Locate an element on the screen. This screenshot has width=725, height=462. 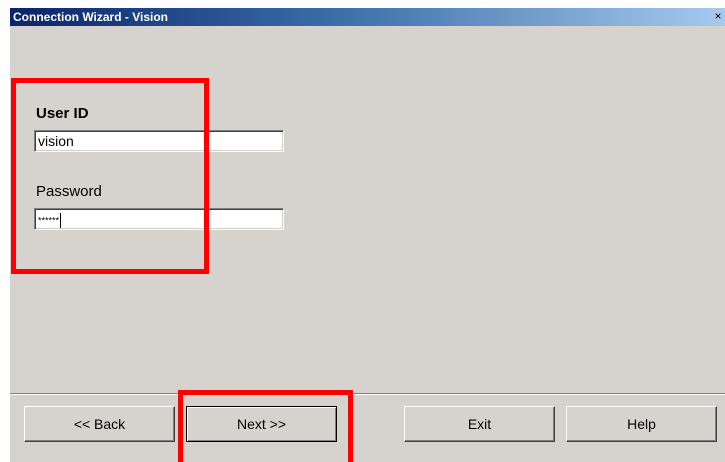
user-id-input: vision is located at coordinates (159, 141).